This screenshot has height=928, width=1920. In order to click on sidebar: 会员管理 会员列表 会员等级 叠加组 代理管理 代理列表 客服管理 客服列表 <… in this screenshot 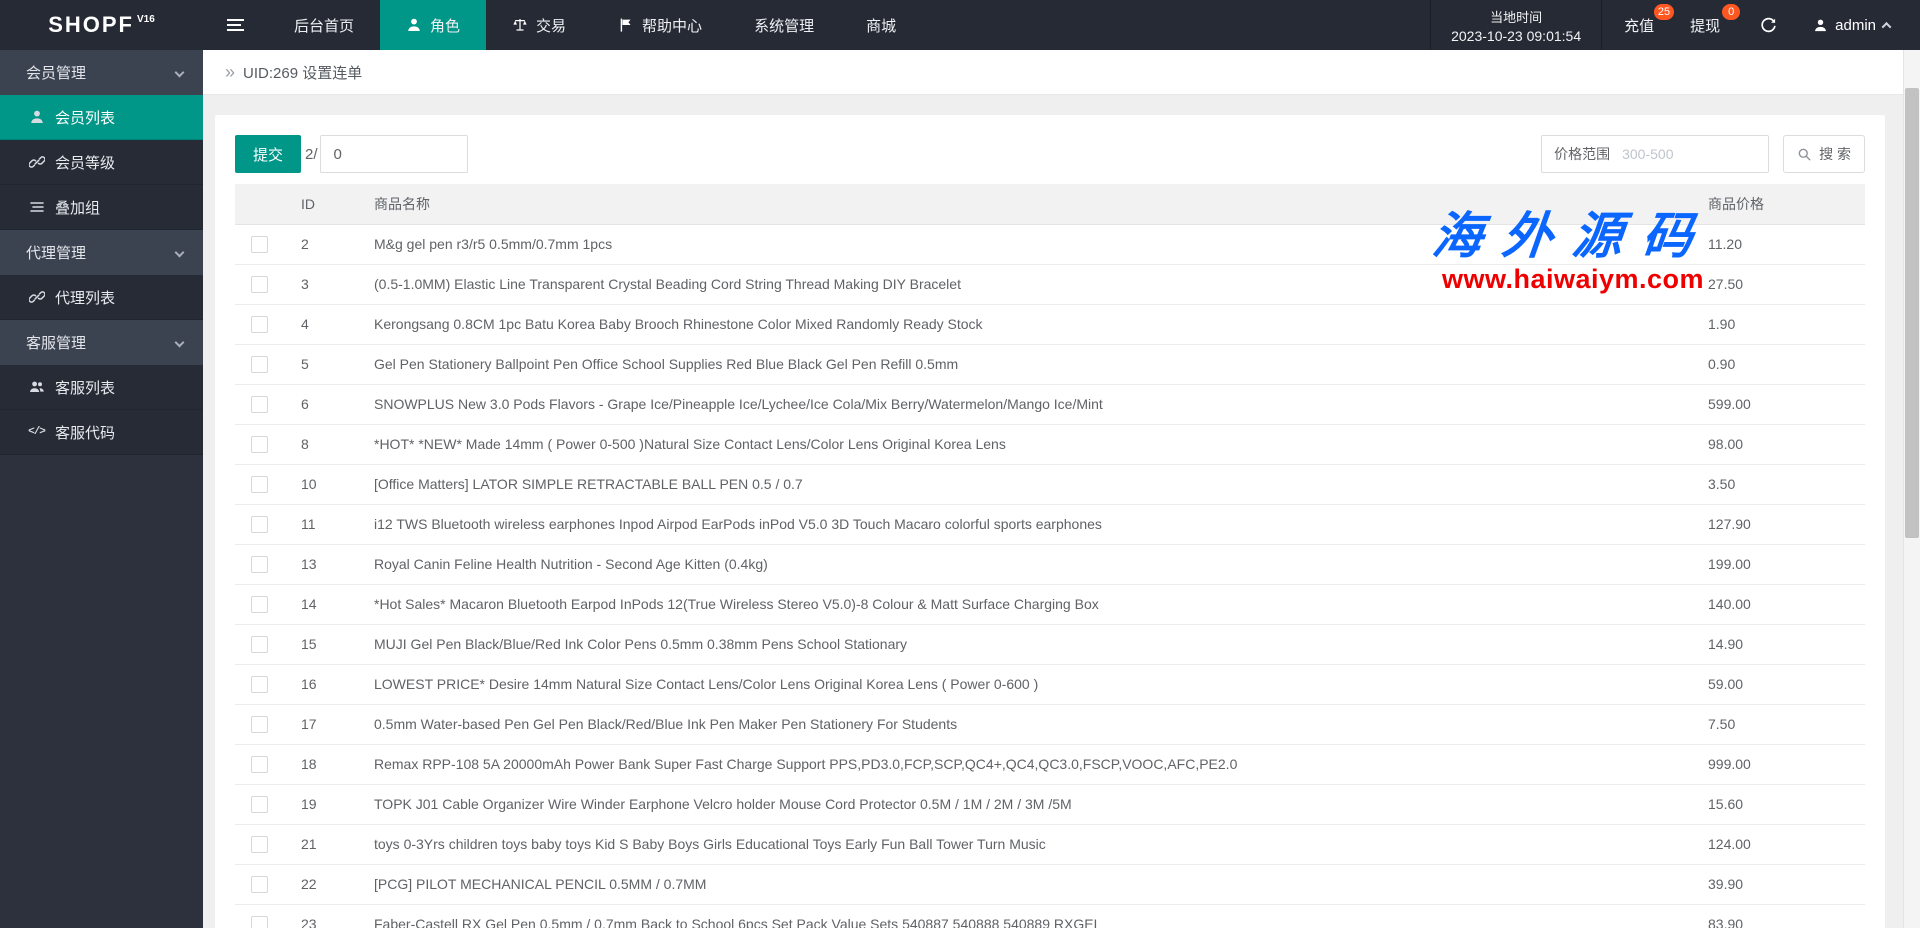, I will do `click(101, 489)`.